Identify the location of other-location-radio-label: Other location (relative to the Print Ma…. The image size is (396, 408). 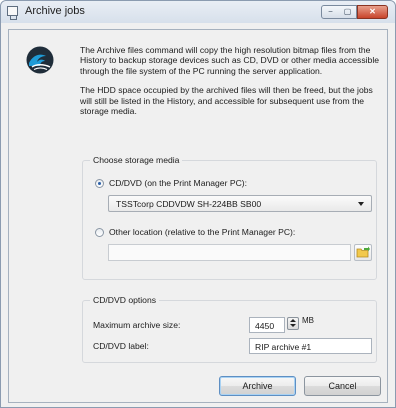
(202, 232).